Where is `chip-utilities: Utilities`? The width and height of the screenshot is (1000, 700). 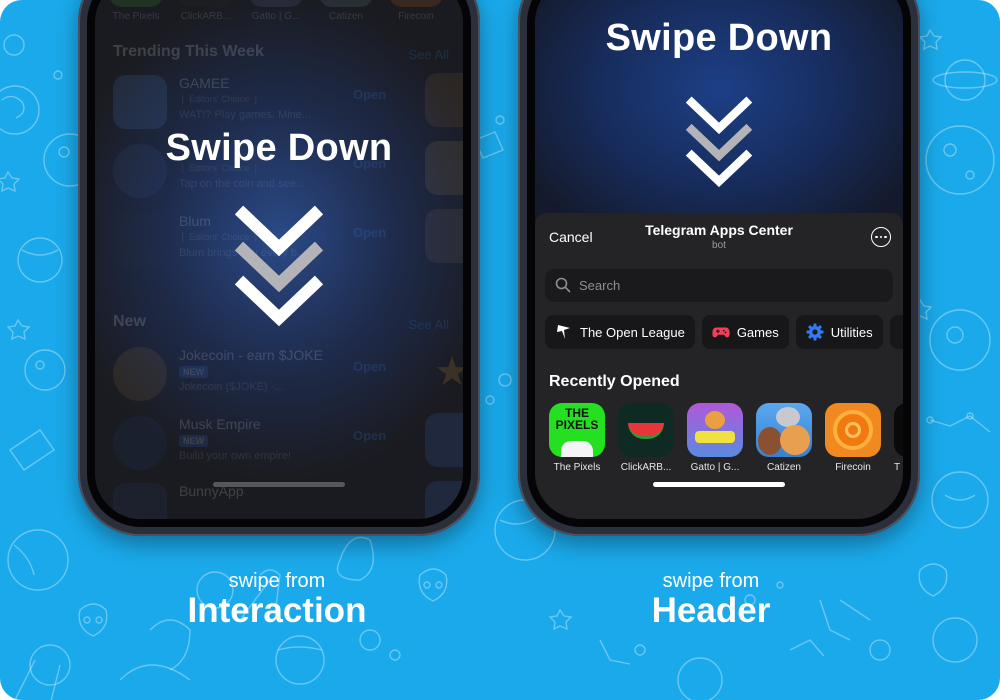
chip-utilities: Utilities is located at coordinates (839, 332).